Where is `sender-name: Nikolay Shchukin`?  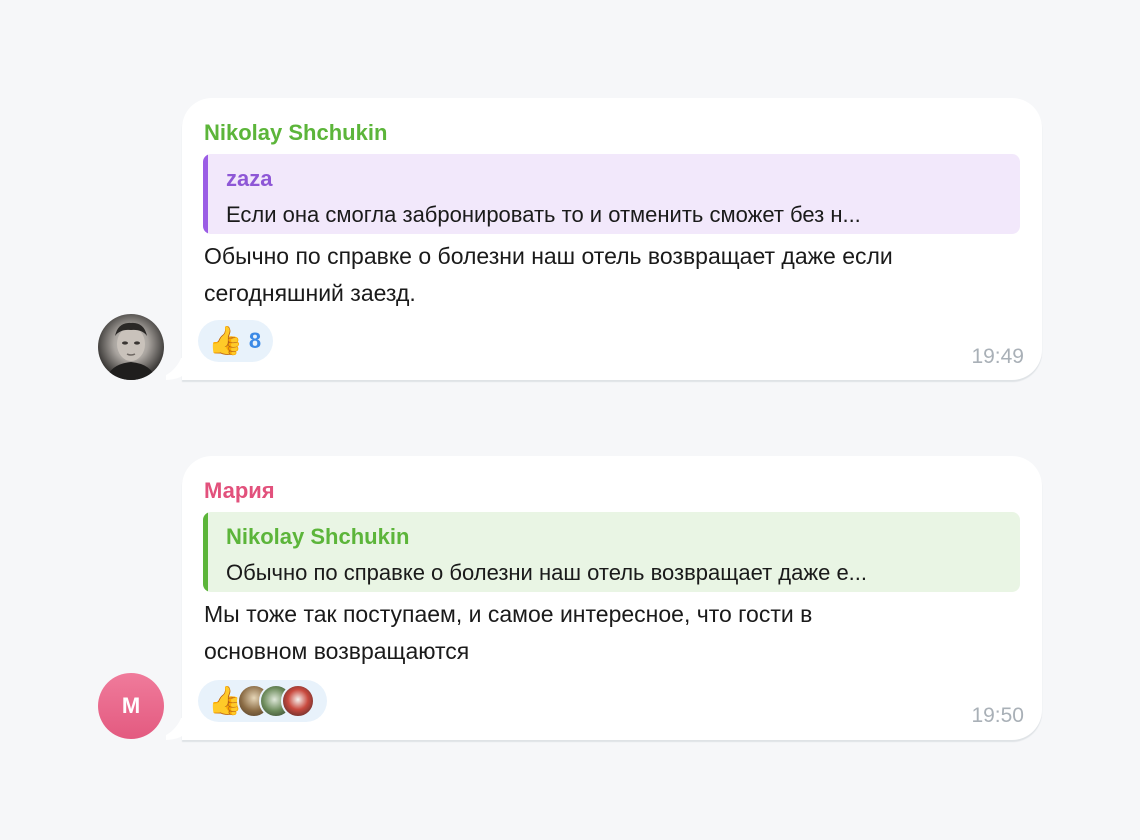
sender-name: Nikolay Shchukin is located at coordinates (295, 133).